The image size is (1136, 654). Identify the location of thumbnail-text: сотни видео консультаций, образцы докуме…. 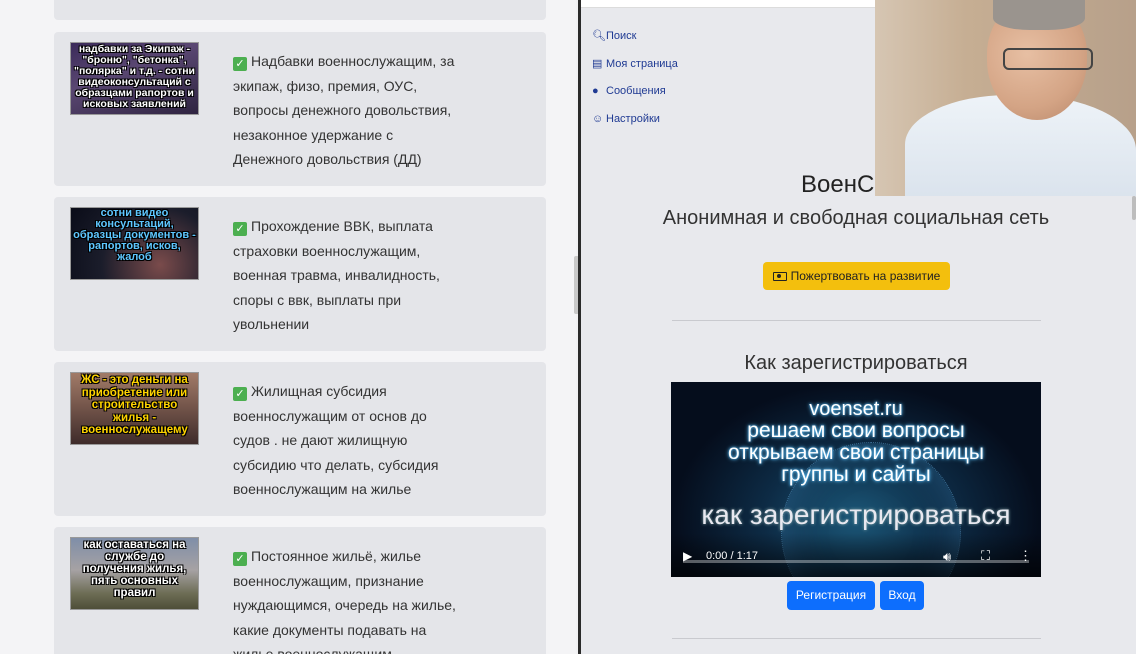
(134, 235).